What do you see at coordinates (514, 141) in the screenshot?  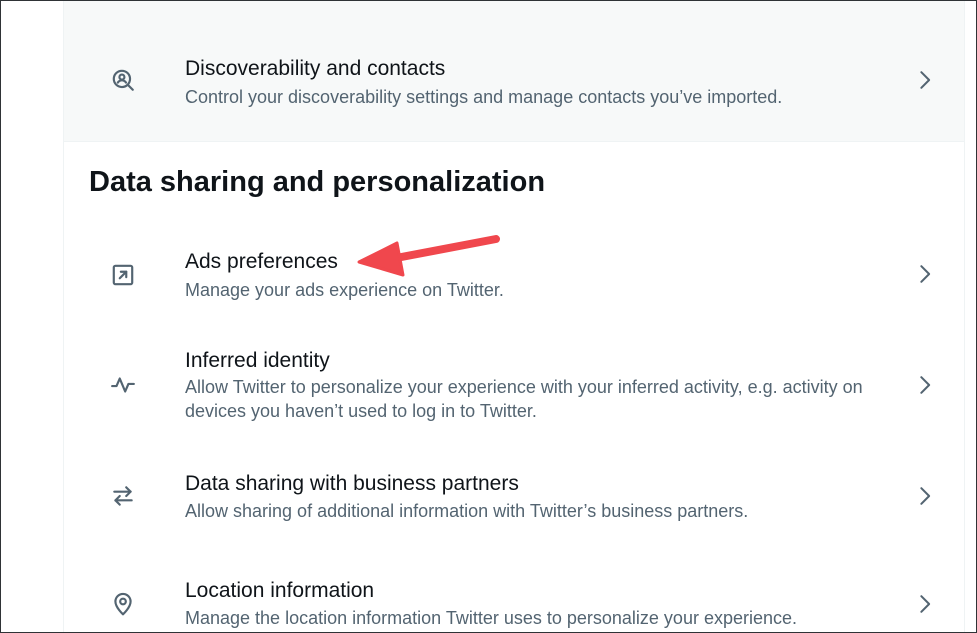 I see `section-divider` at bounding box center [514, 141].